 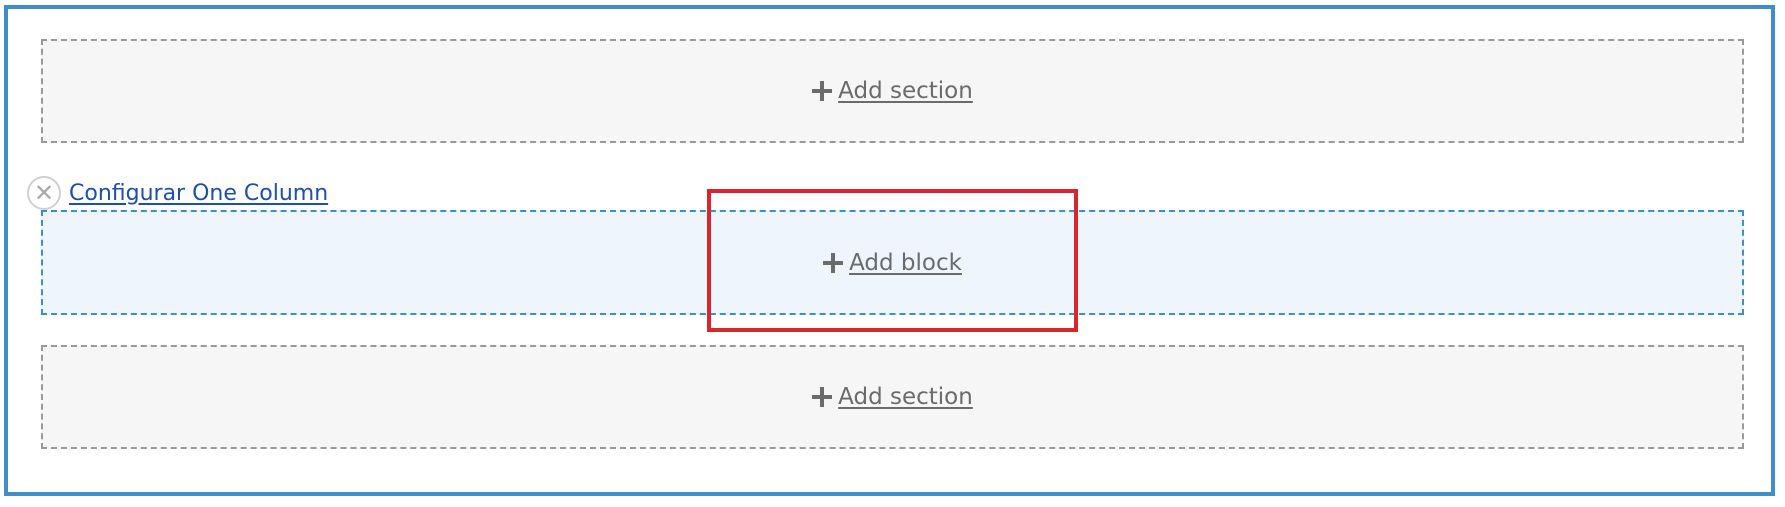 I want to click on configure-section-link: Configurar One Column, so click(x=198, y=193).